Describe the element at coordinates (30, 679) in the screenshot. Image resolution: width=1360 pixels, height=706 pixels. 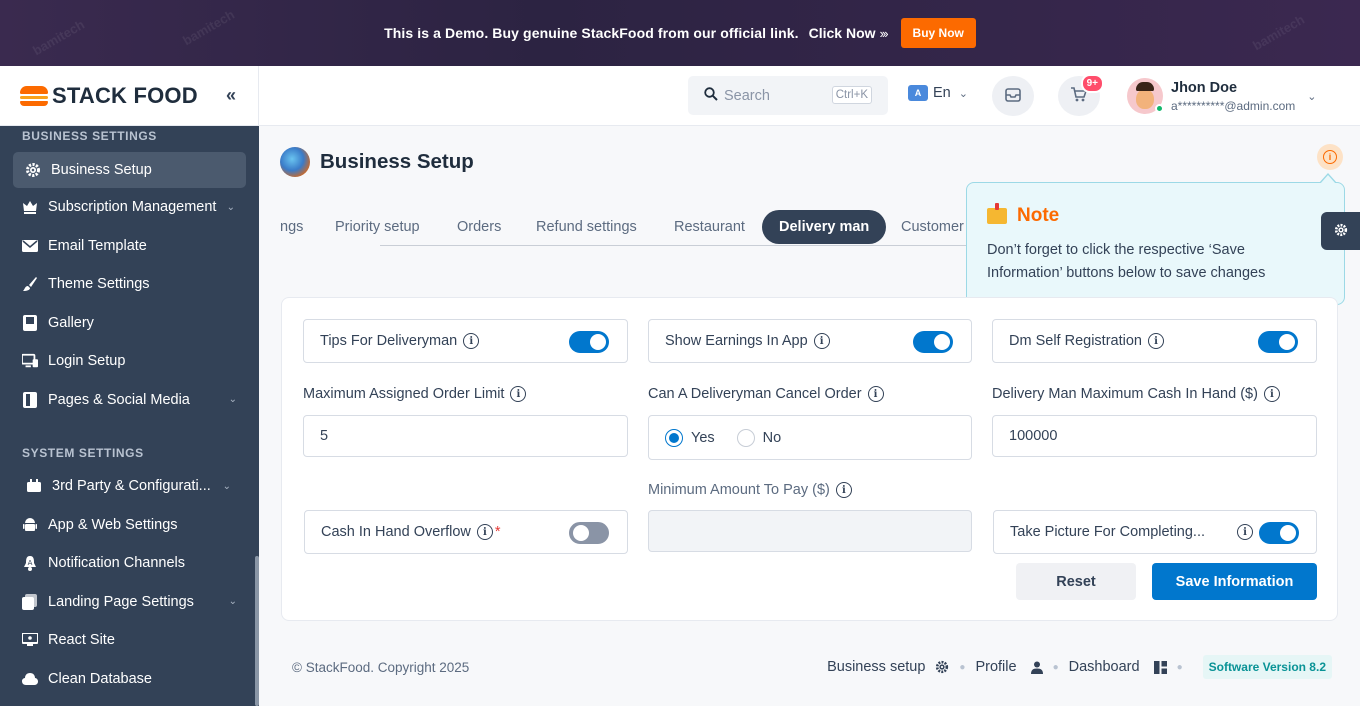
I see `database-icon` at that location.